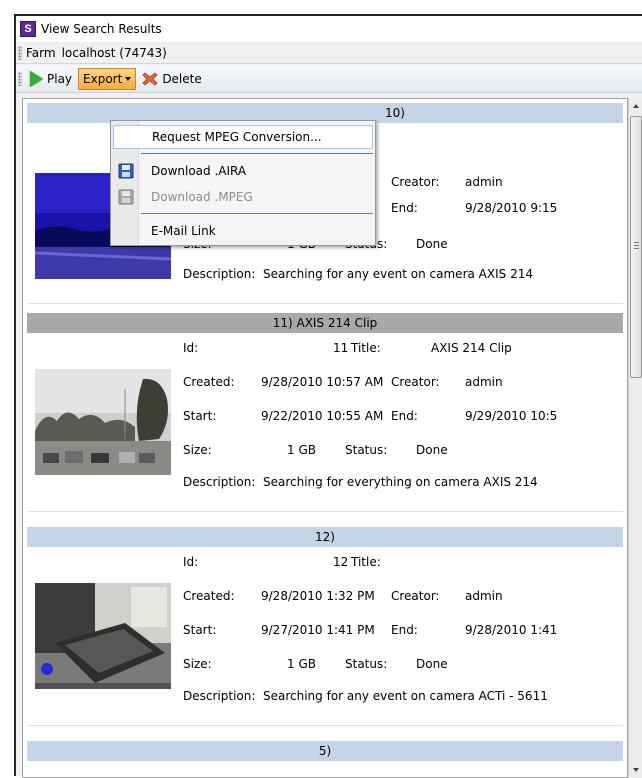 The height and width of the screenshot is (778, 642). I want to click on dropdown-arrow-icon, so click(128, 78).